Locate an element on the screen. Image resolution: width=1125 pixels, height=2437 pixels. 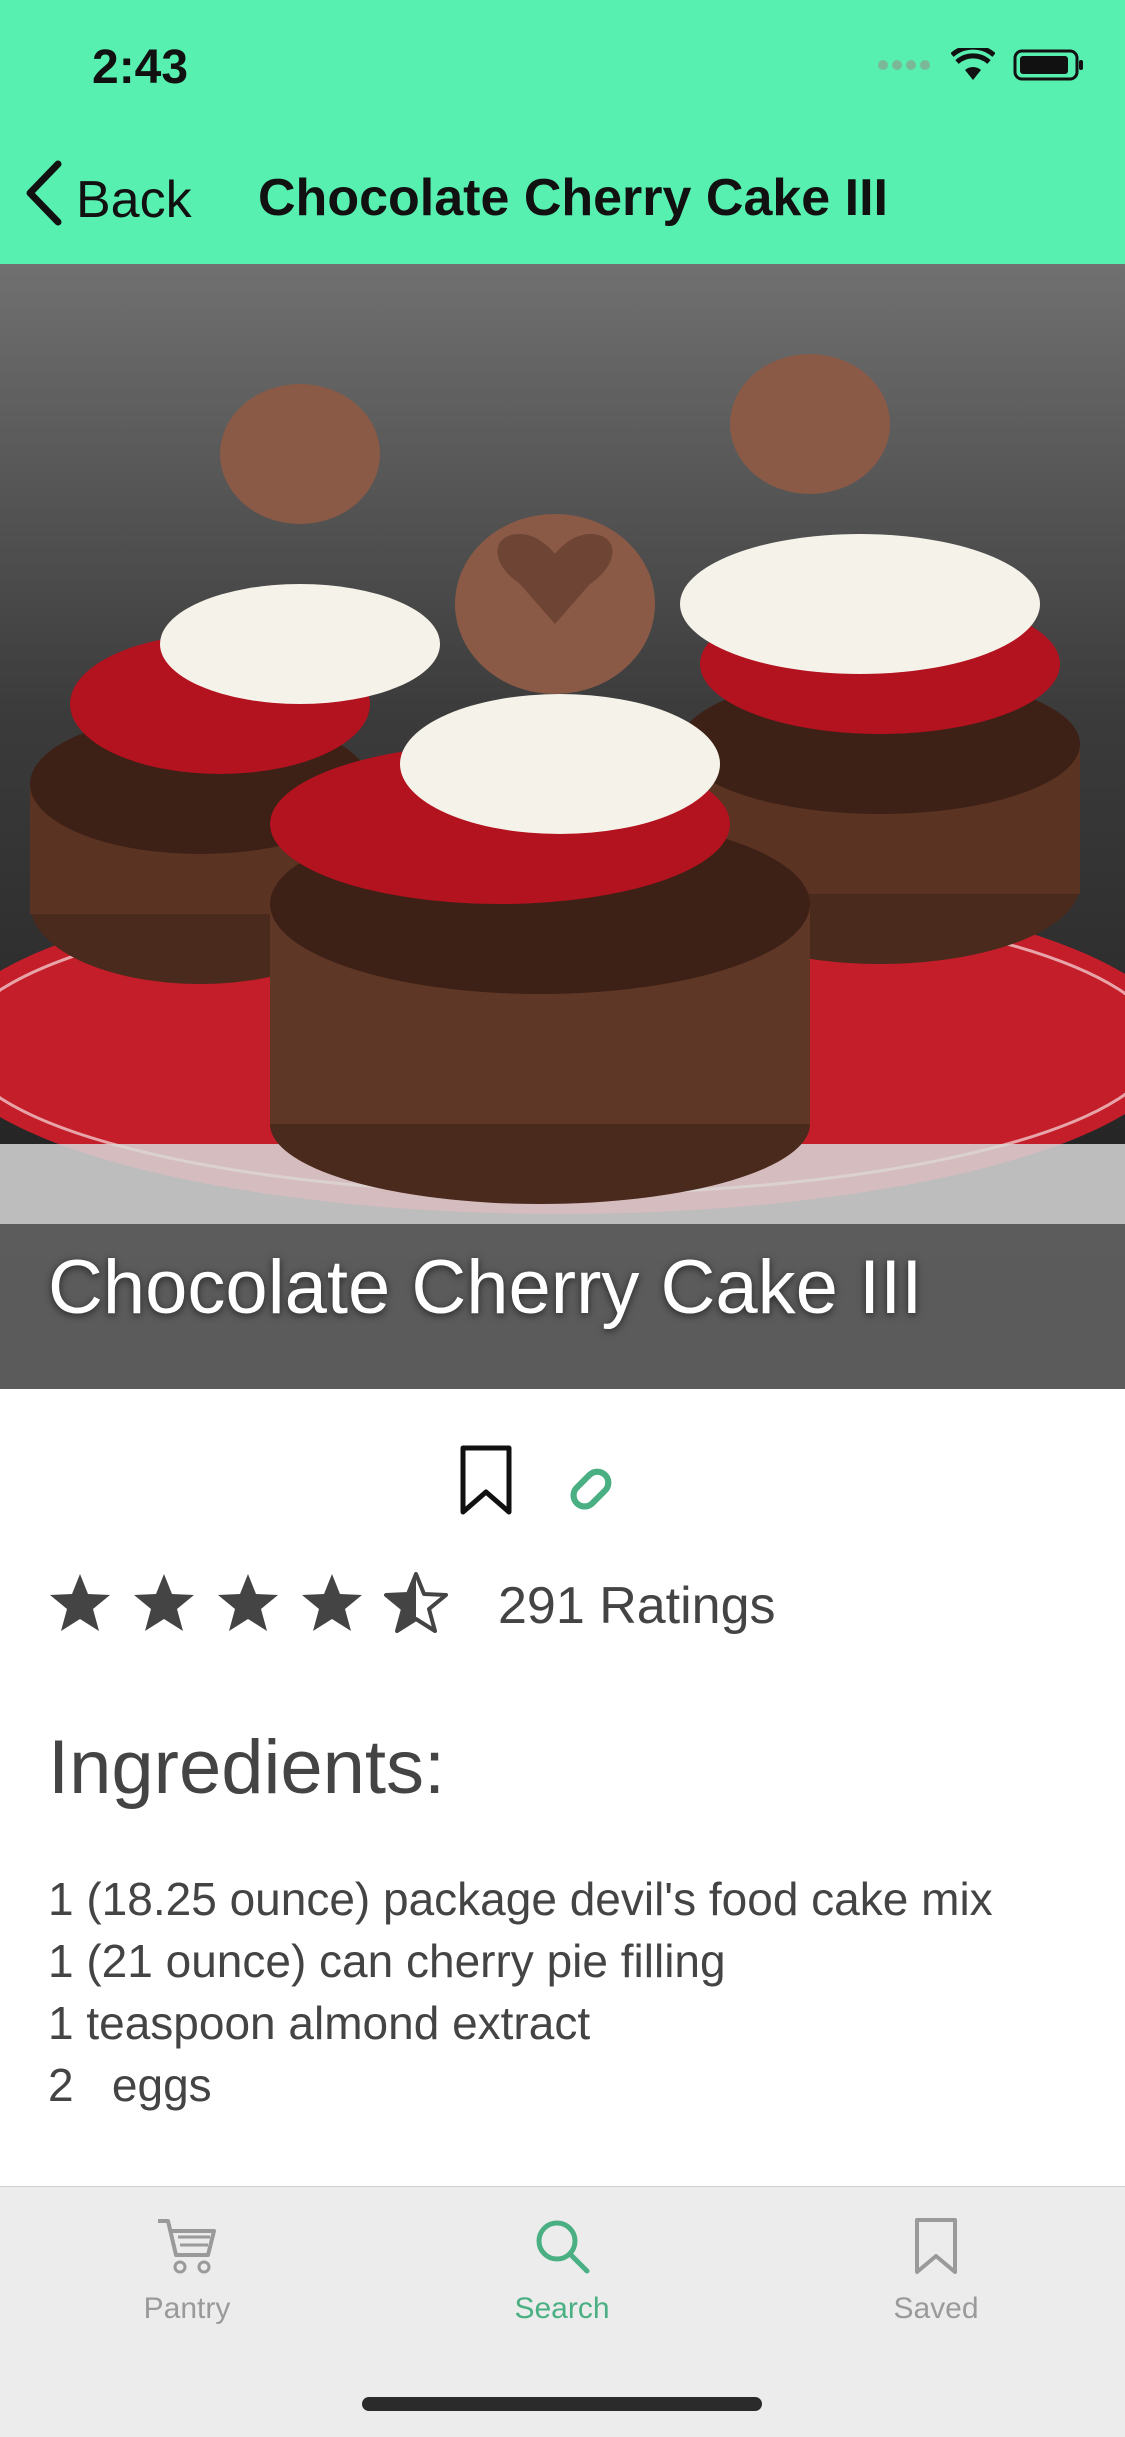
battery-icon is located at coordinates (1049, 67).